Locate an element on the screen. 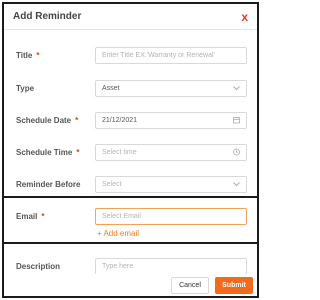 This screenshot has width=320, height=300. reminder-before-select: Select is located at coordinates (171, 184).